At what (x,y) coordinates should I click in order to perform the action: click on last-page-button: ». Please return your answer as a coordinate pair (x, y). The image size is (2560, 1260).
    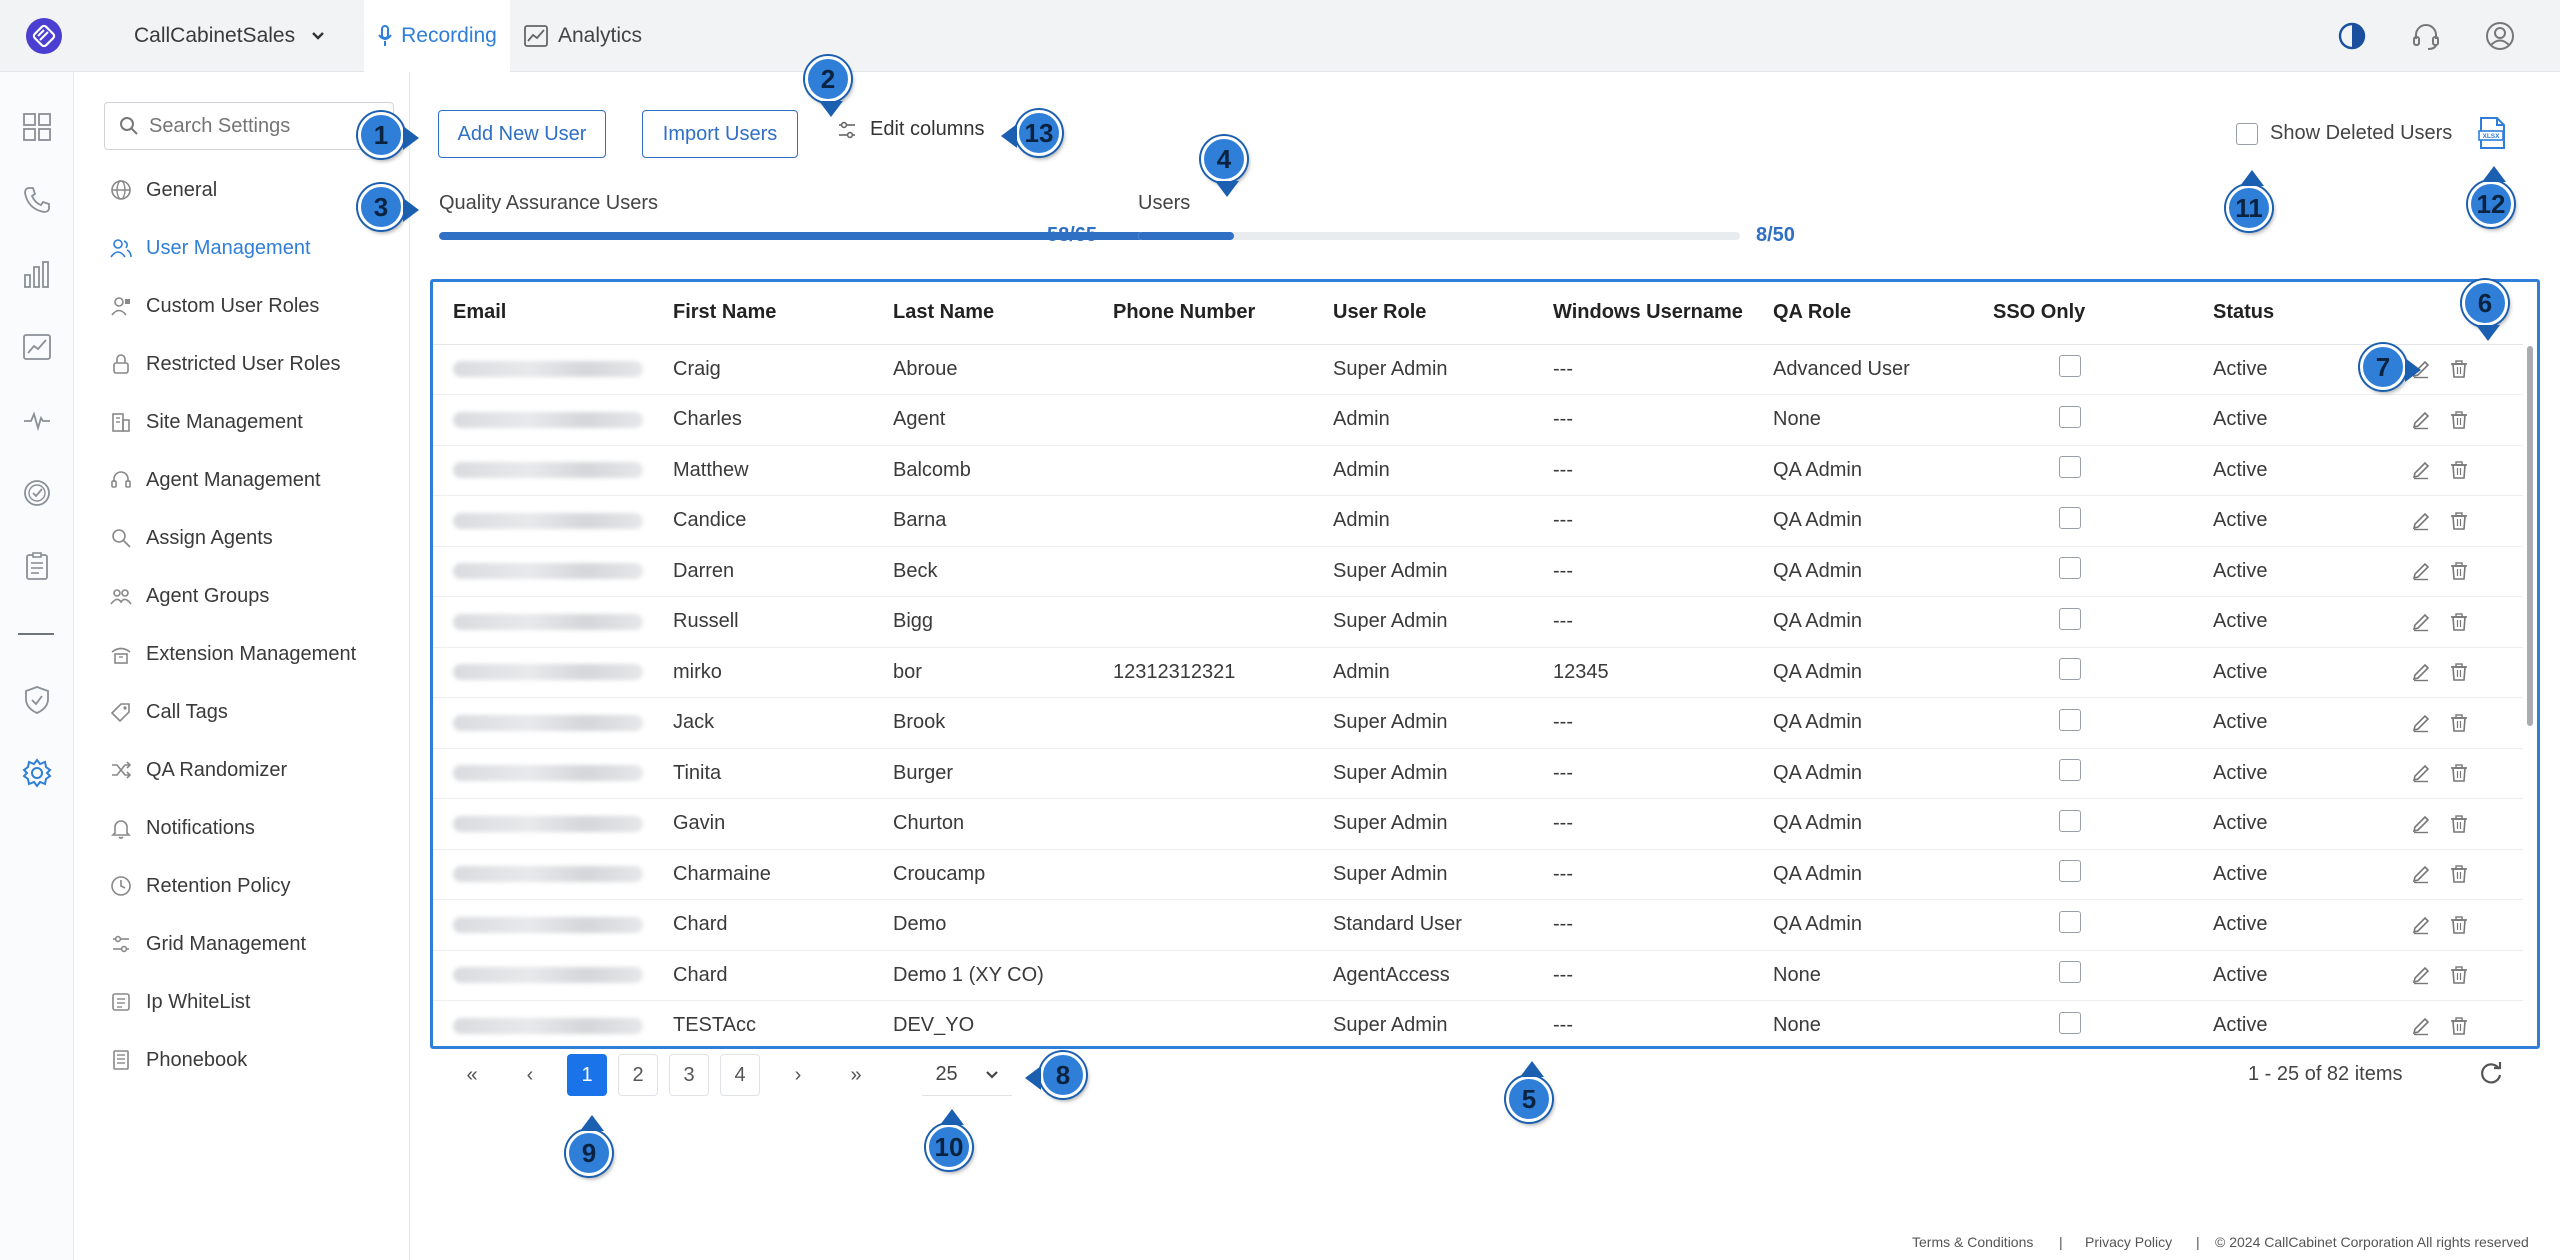
    Looking at the image, I should click on (856, 1075).